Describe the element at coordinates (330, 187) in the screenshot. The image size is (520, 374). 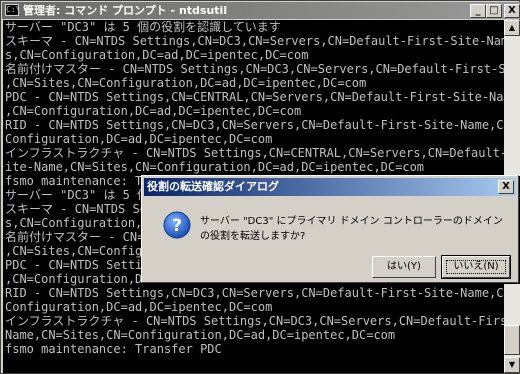
I see `dialog-titlebar: 役割の転送確認ダイアログ X` at that location.